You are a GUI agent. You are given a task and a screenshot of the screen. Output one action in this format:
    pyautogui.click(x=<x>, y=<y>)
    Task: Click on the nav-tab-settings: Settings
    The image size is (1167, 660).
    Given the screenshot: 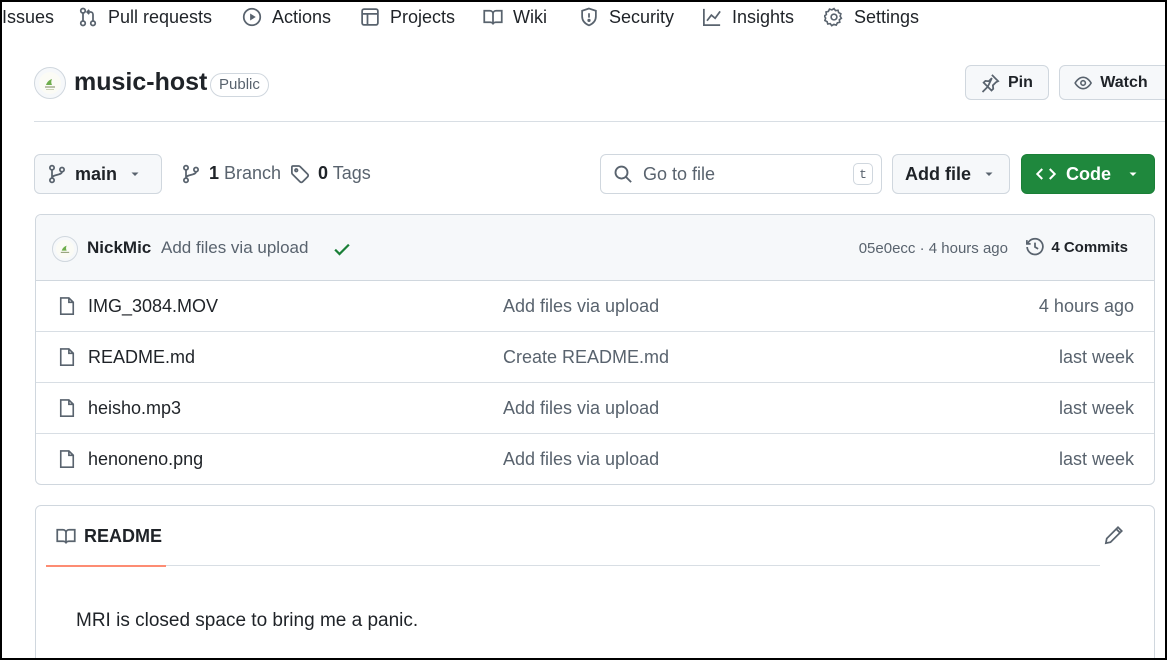 What is the action you would take?
    pyautogui.click(x=871, y=17)
    